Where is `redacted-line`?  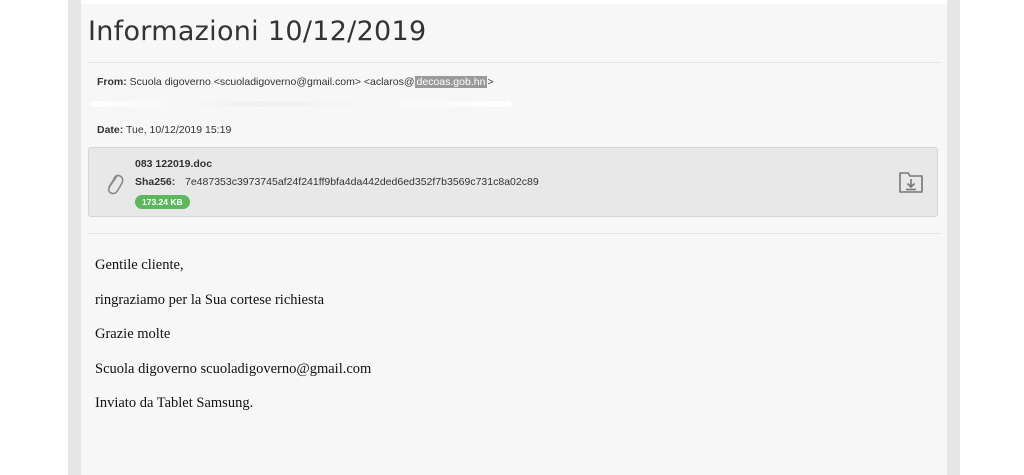 redacted-line is located at coordinates (301, 104).